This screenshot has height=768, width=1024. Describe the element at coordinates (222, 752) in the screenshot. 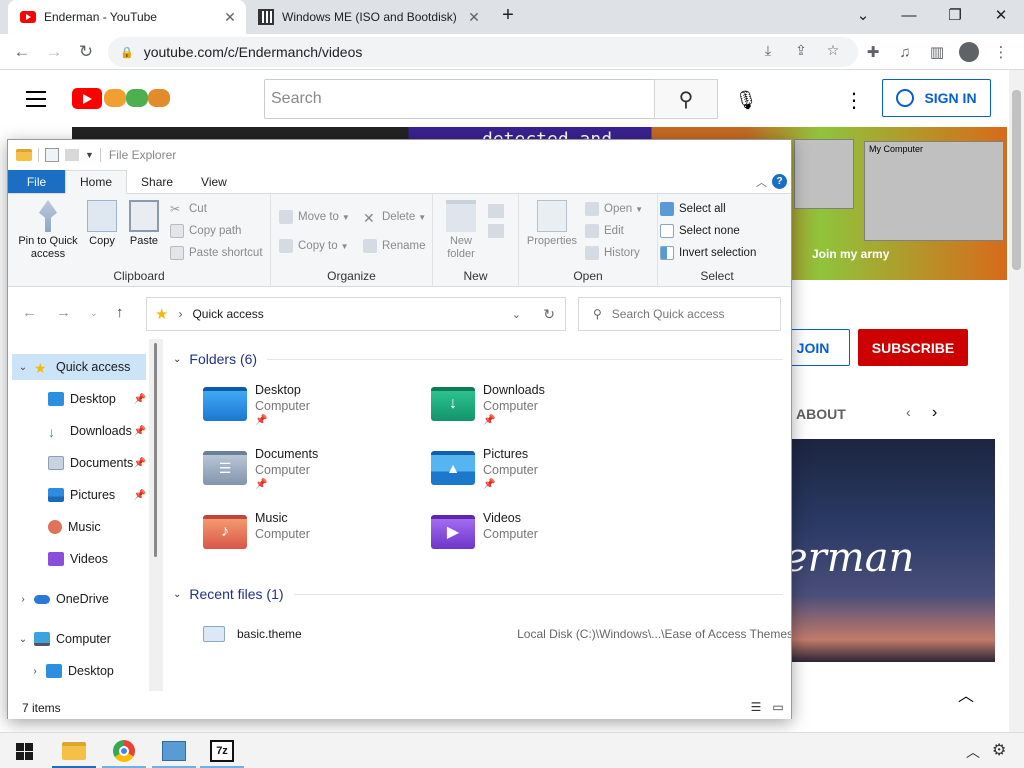

I see `taskbar-7zip: 7z` at that location.